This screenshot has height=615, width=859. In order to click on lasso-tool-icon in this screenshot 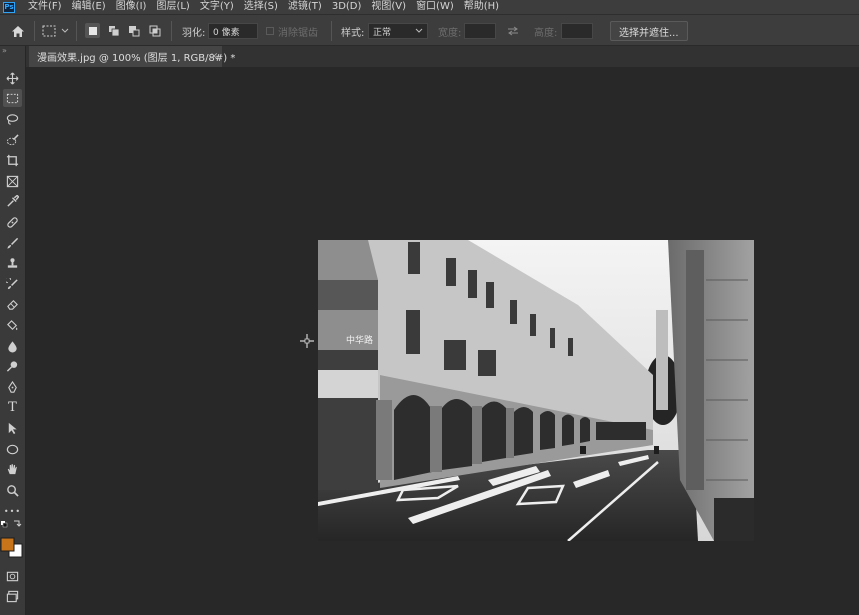, I will do `click(12, 119)`.